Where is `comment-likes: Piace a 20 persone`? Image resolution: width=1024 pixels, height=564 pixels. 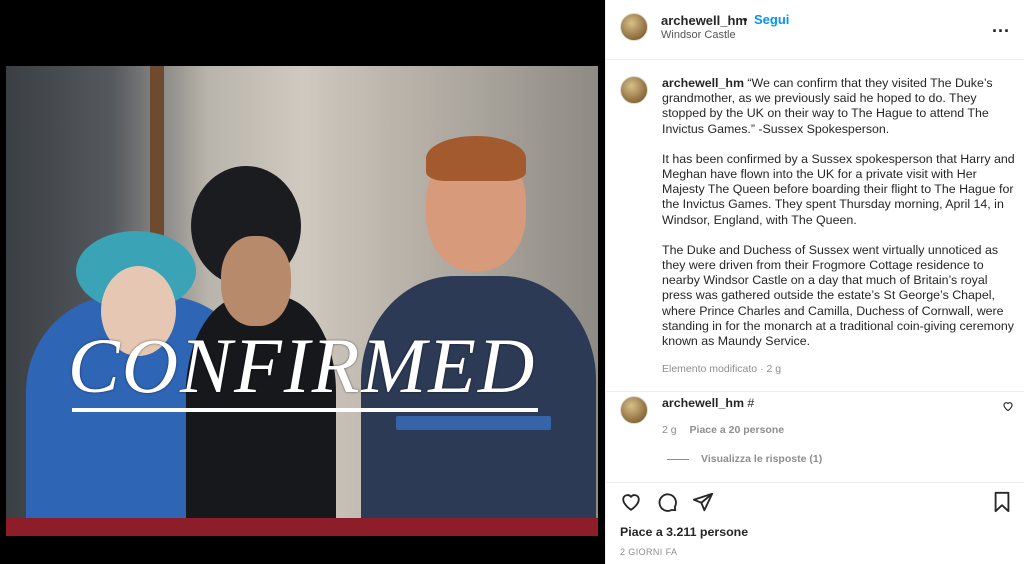 comment-likes: Piace a 20 persone is located at coordinates (737, 430).